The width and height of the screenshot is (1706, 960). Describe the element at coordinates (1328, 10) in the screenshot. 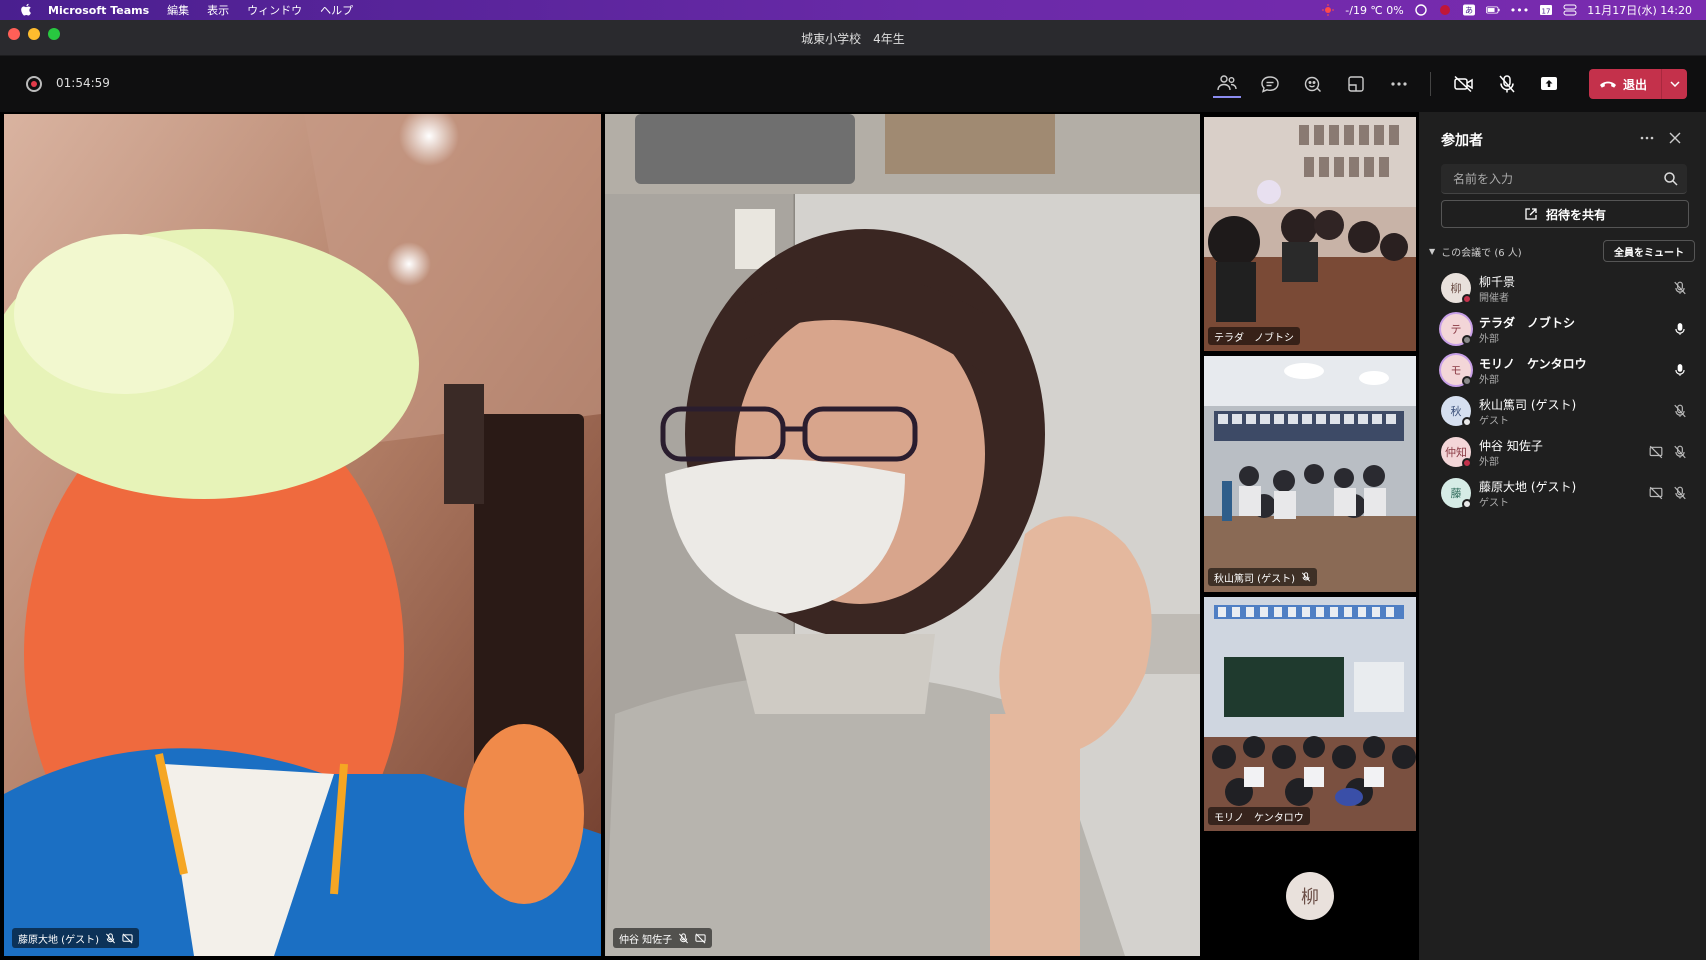

I see `sun-icon` at that location.